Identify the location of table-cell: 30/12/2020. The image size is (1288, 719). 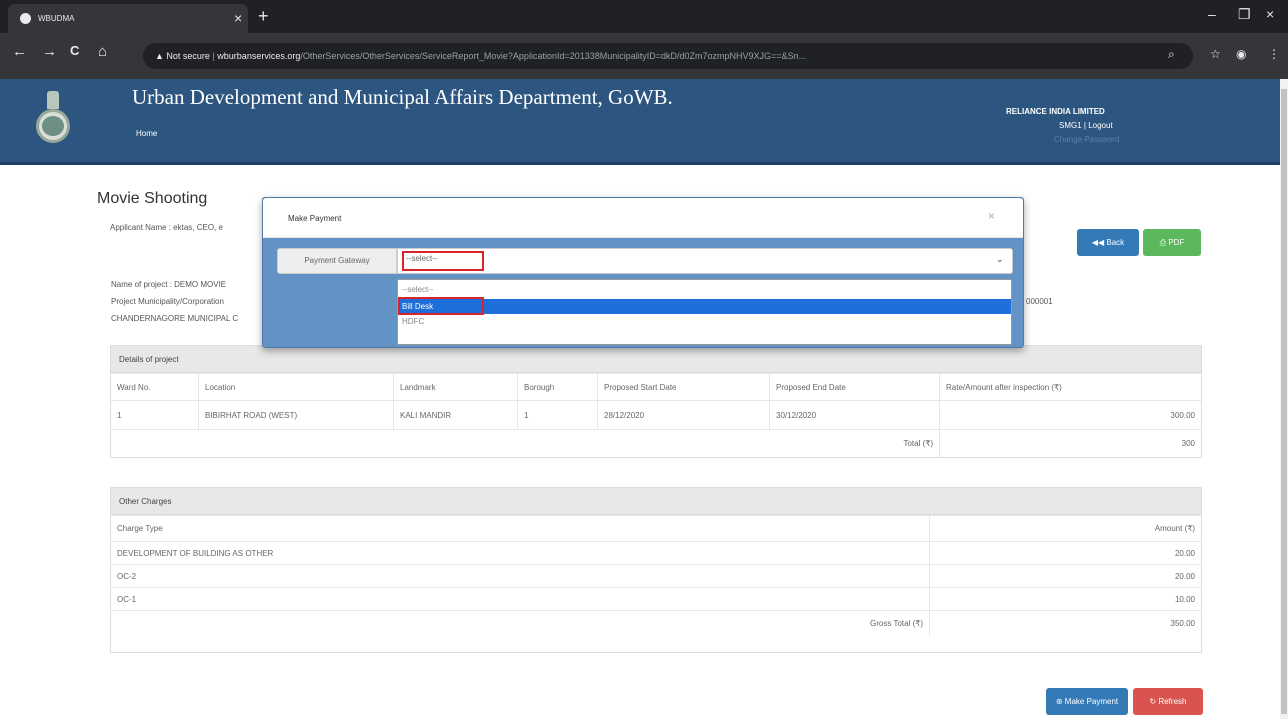
(855, 415).